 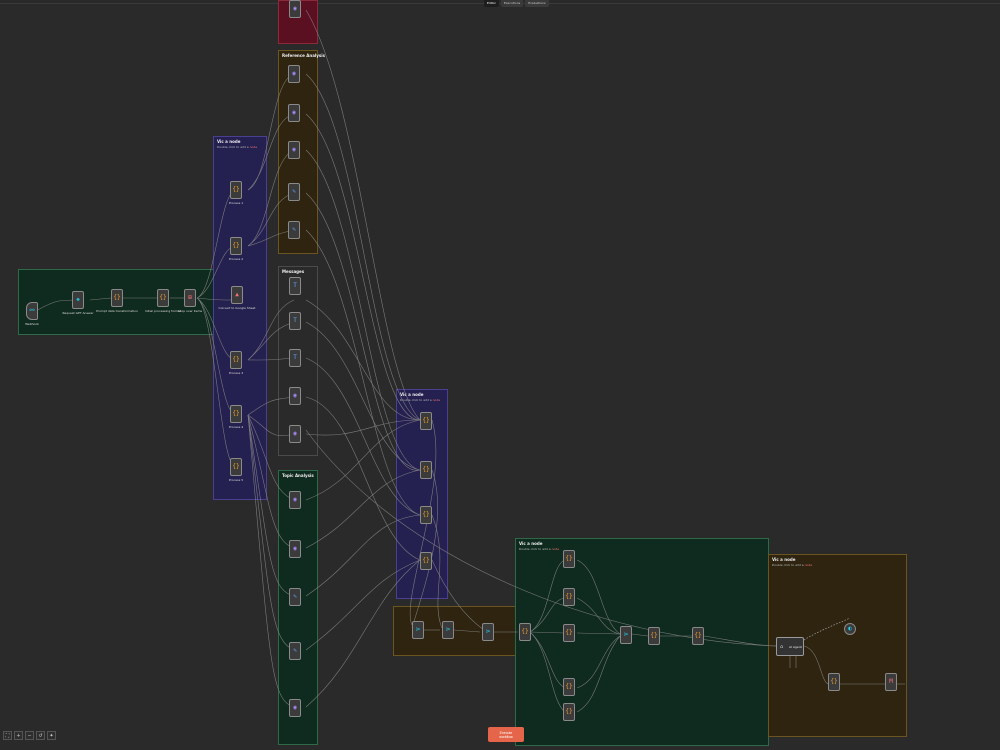 I want to click on loop-icon: ⊞, so click(x=190, y=297).